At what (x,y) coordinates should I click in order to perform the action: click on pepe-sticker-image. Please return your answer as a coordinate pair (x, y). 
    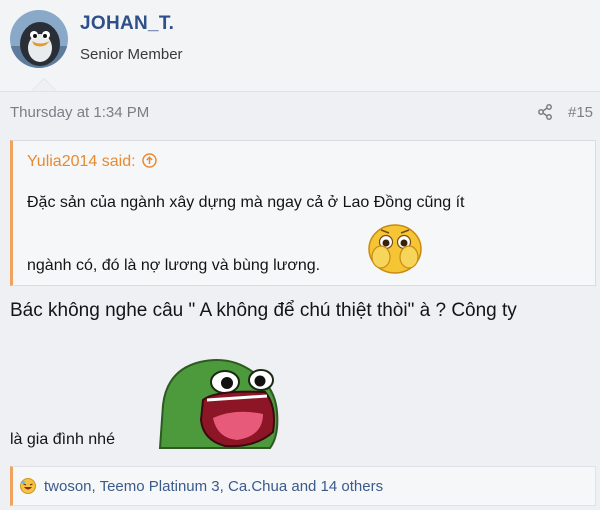
    Looking at the image, I should click on (217, 400).